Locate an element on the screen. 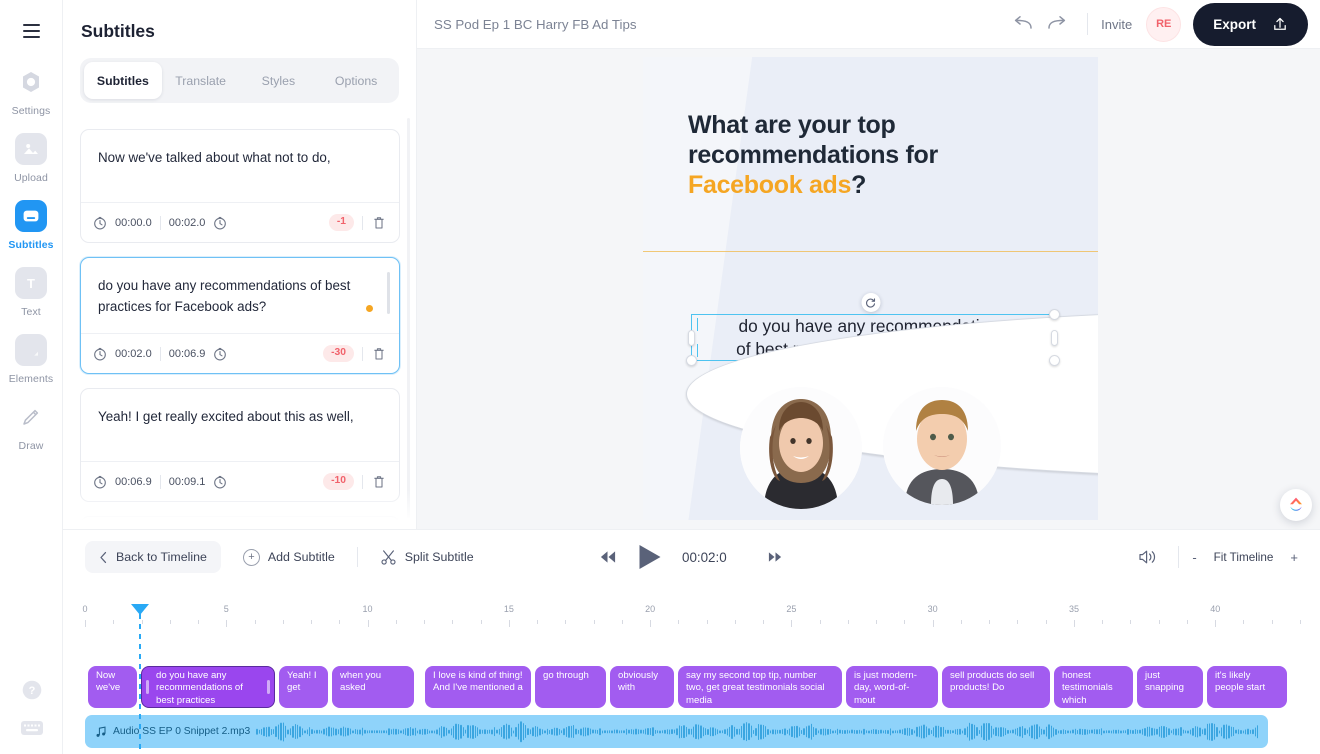 The height and width of the screenshot is (754, 1320). timeline-clip: Now we've is located at coordinates (112, 687).